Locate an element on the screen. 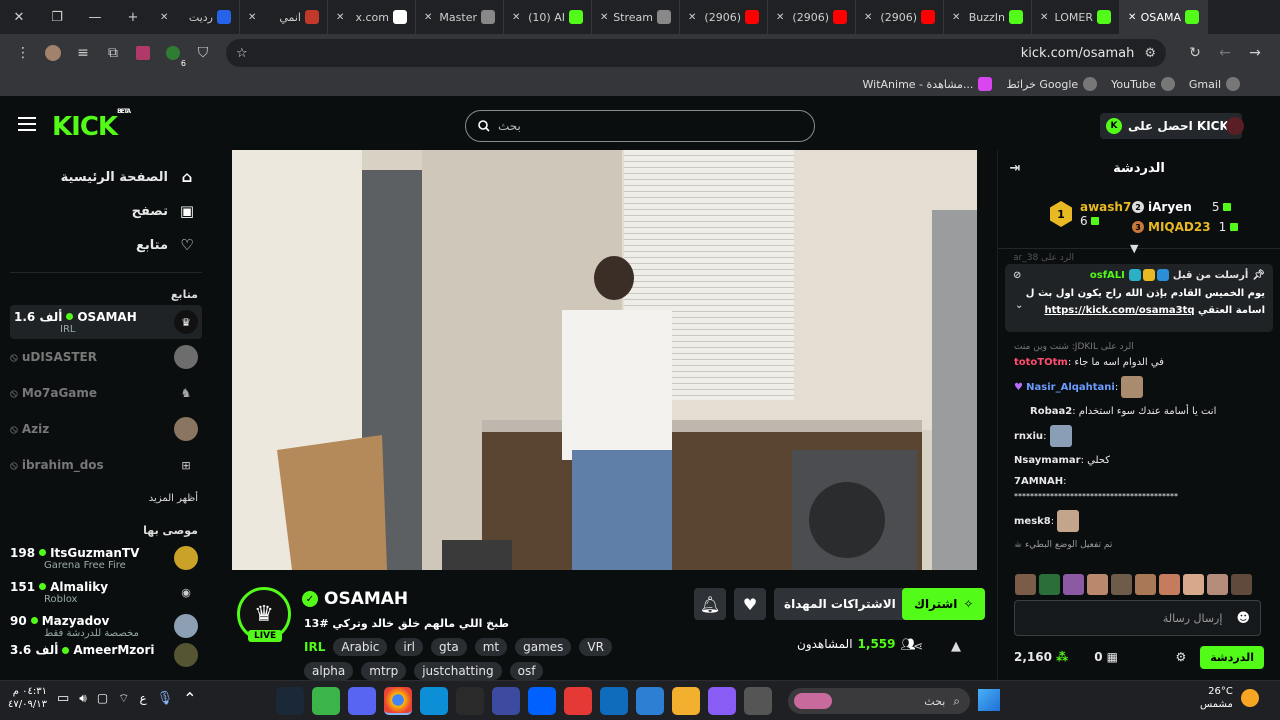 This screenshot has height=720, width=1280. task-view-icon is located at coordinates (758, 701).